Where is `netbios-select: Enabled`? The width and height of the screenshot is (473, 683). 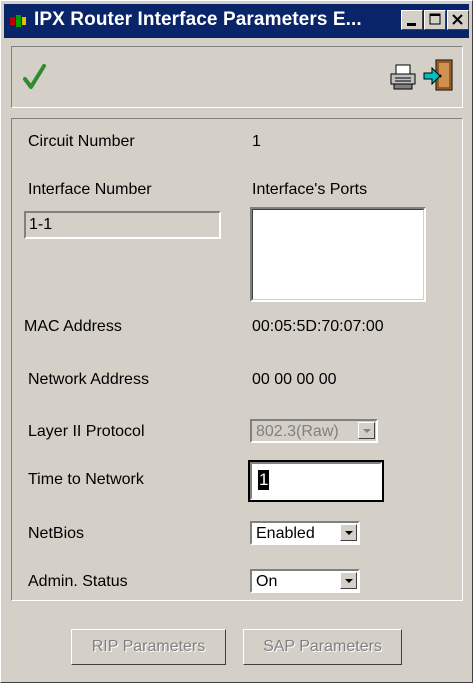
netbios-select: Enabled is located at coordinates (305, 533).